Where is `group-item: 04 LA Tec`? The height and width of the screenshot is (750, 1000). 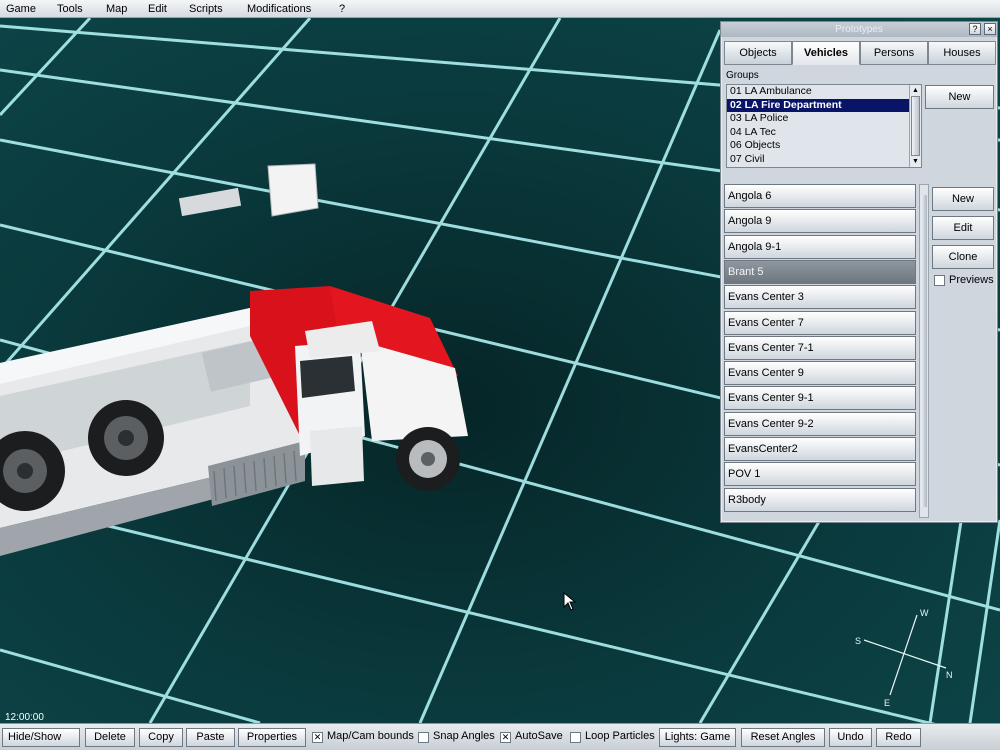 group-item: 04 LA Tec is located at coordinates (824, 133).